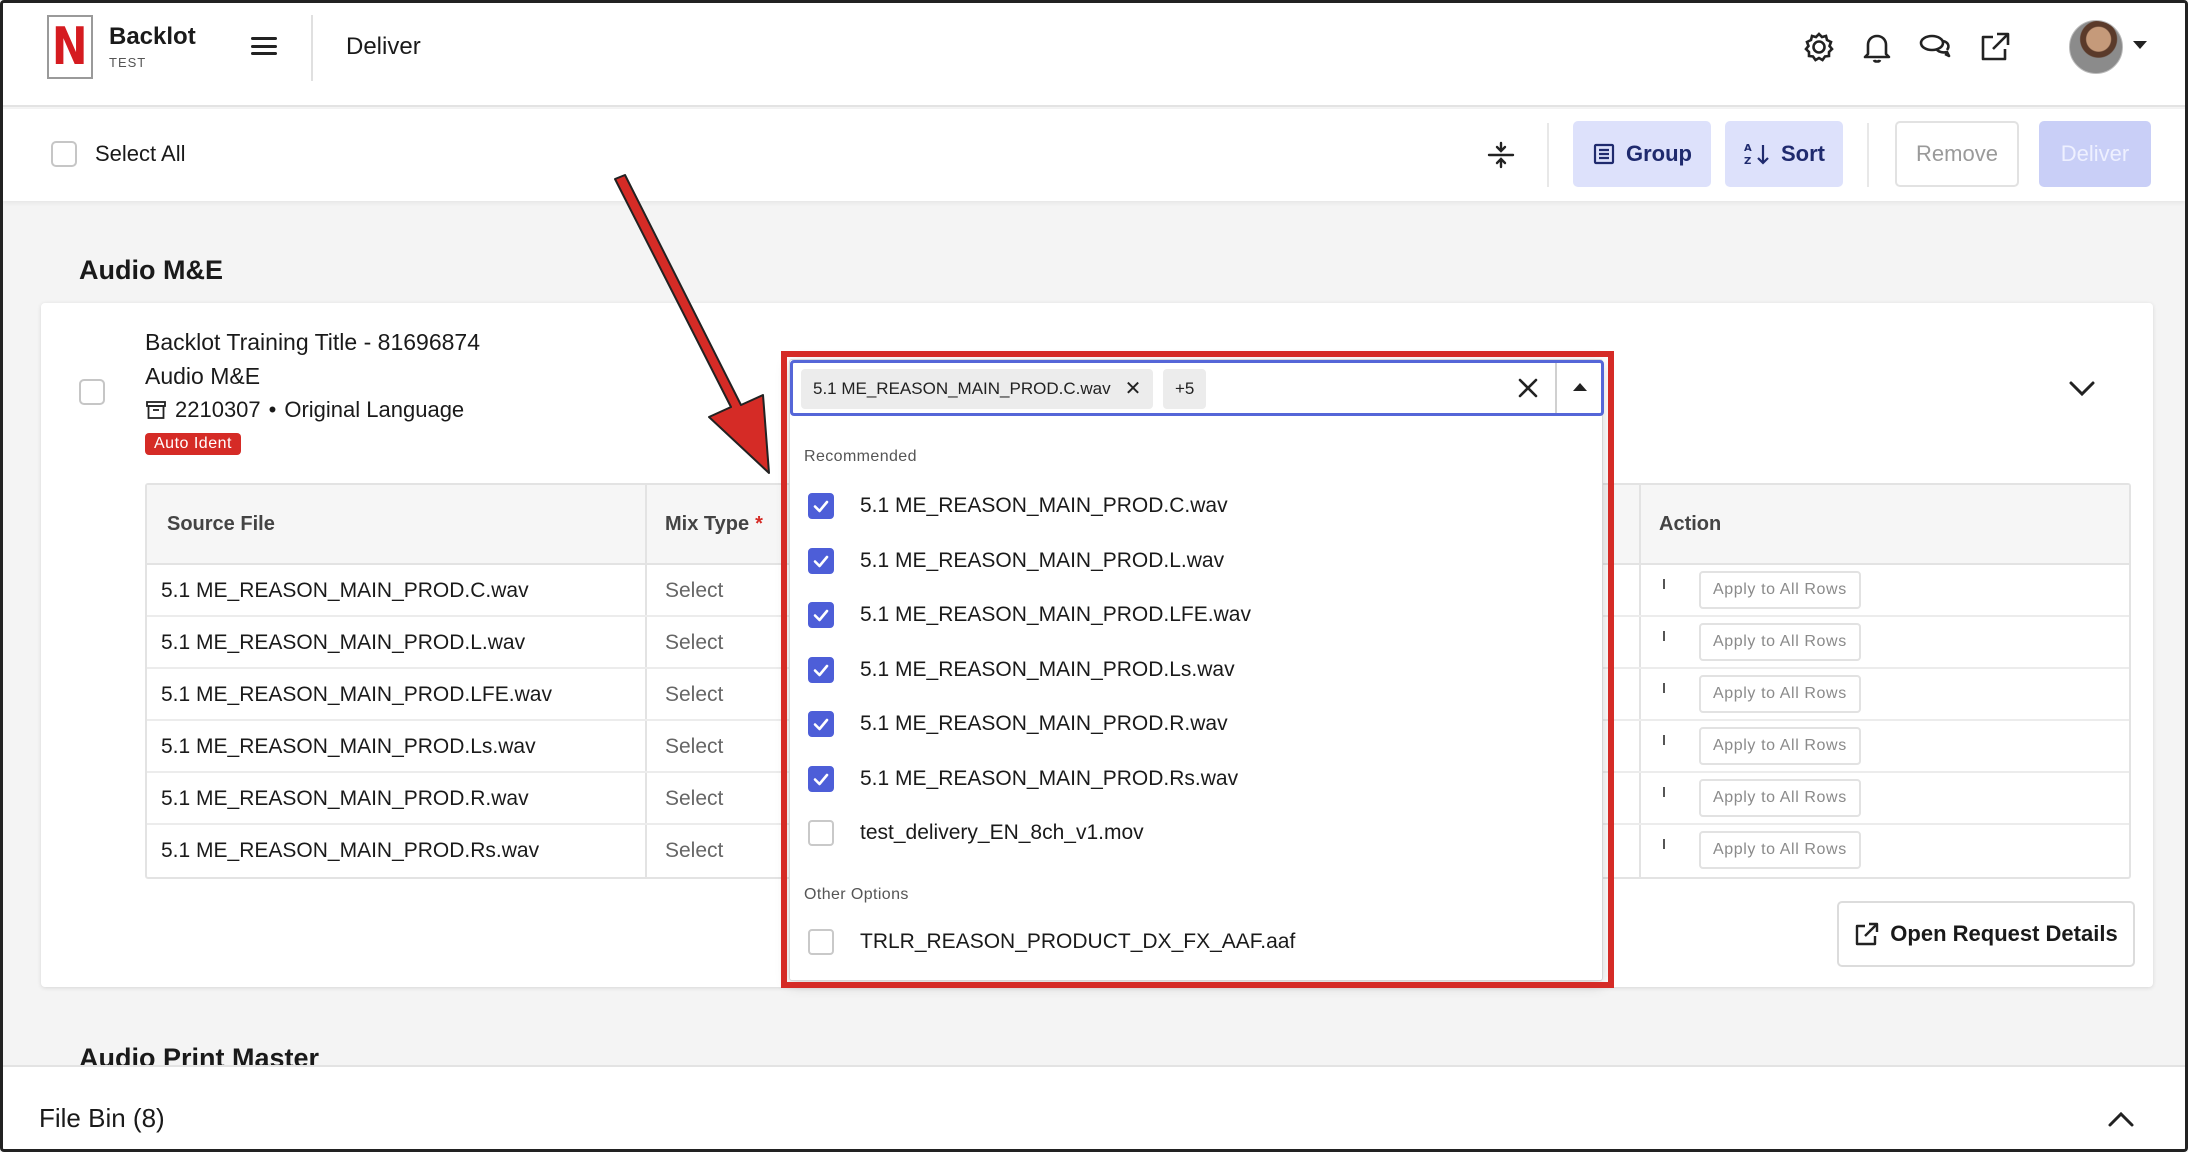 The image size is (2188, 1152). Describe the element at coordinates (1193, 615) in the screenshot. I see `dropdown-option: 5.1 ME_REASON_MAIN_PROD.LFE.wav` at that location.